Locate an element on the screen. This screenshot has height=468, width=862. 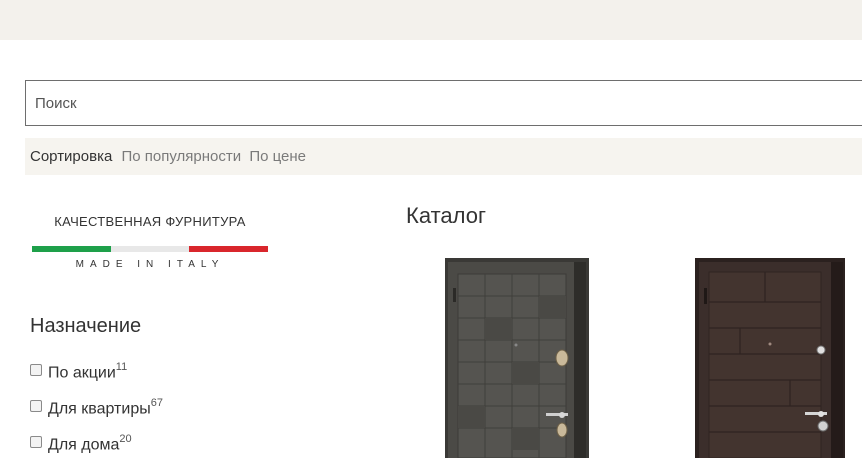
search-input is located at coordinates (444, 103).